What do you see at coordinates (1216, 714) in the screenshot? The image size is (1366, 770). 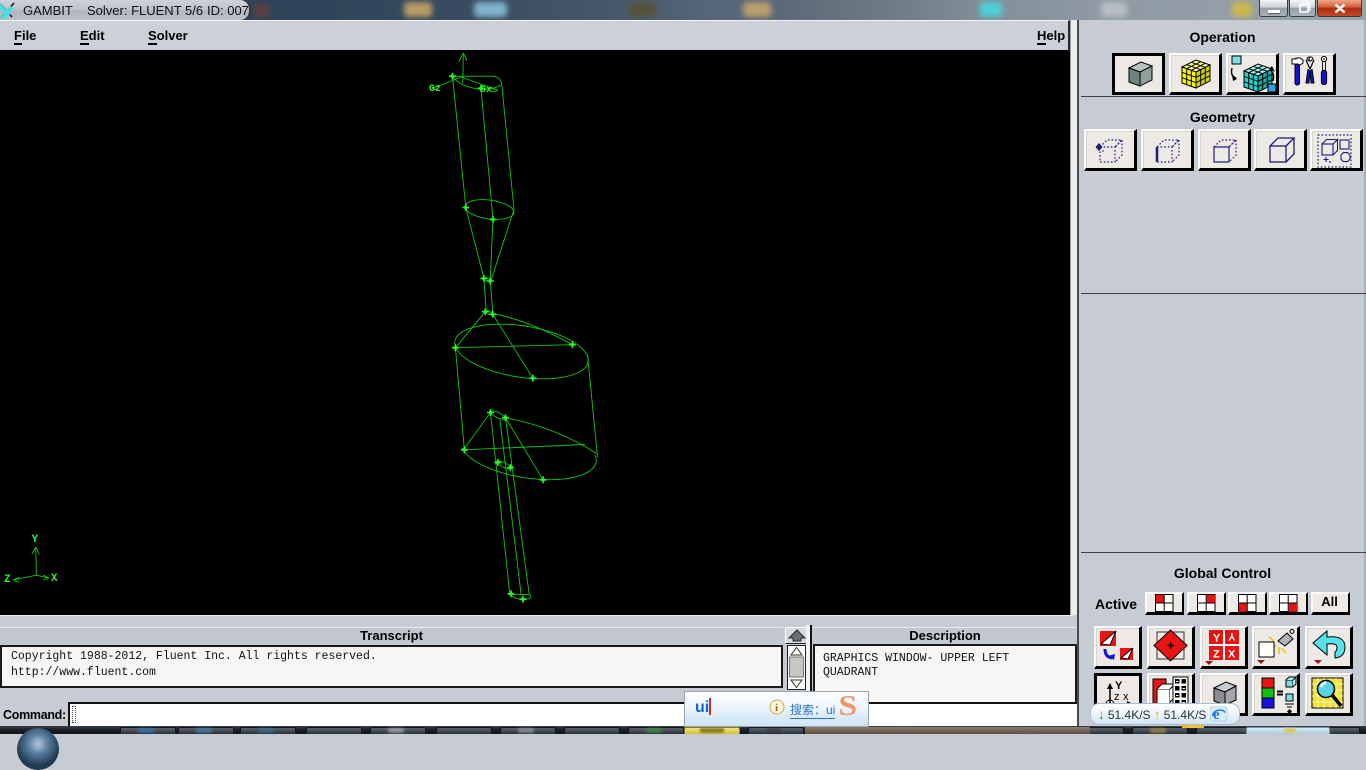 I see `svg-text: e` at bounding box center [1216, 714].